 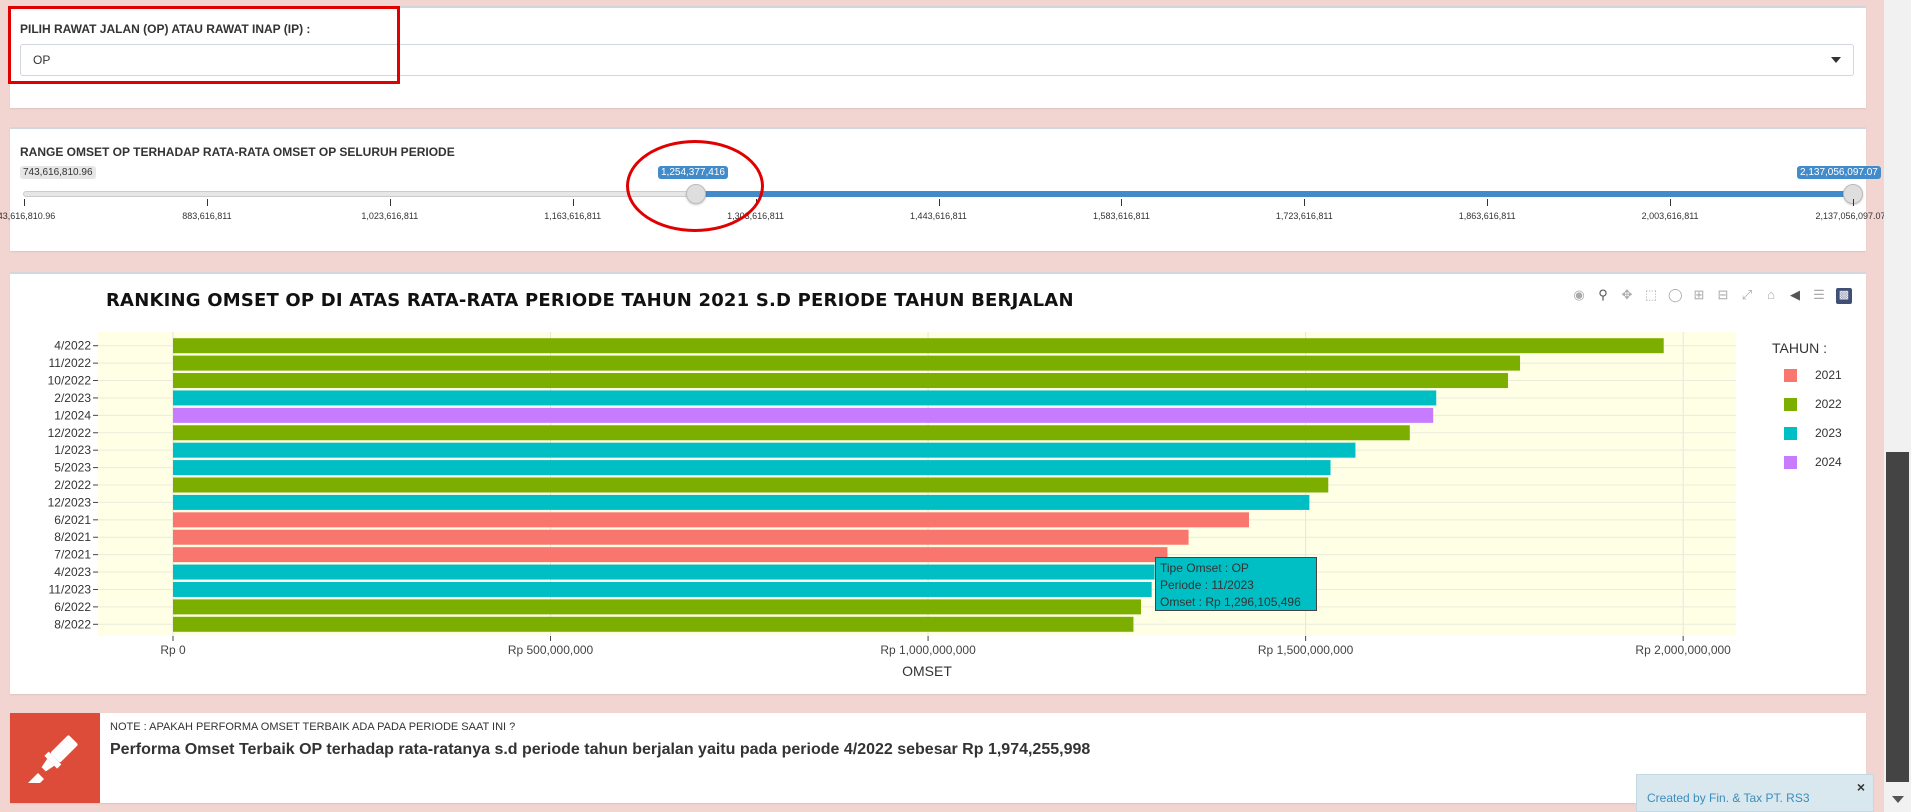 I want to click on scroll-down-arrow-icon, so click(x=1898, y=799).